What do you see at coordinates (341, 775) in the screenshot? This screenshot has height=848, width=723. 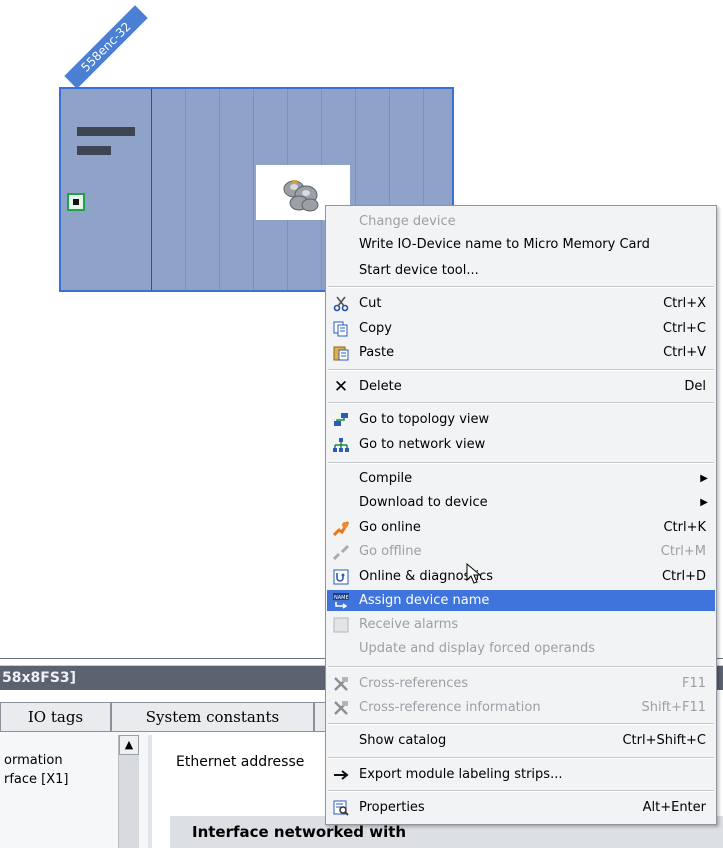 I see `export-icon` at bounding box center [341, 775].